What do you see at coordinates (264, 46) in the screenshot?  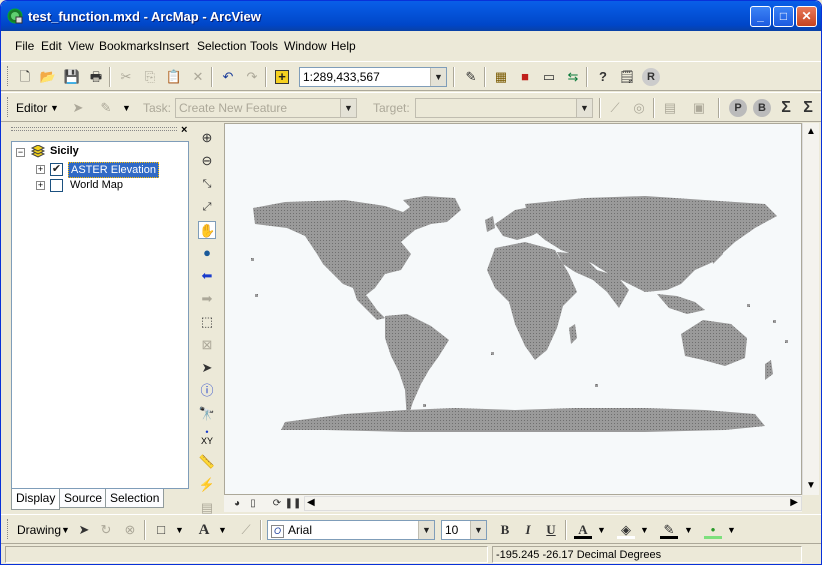 I see `menu-tools: Tools` at bounding box center [264, 46].